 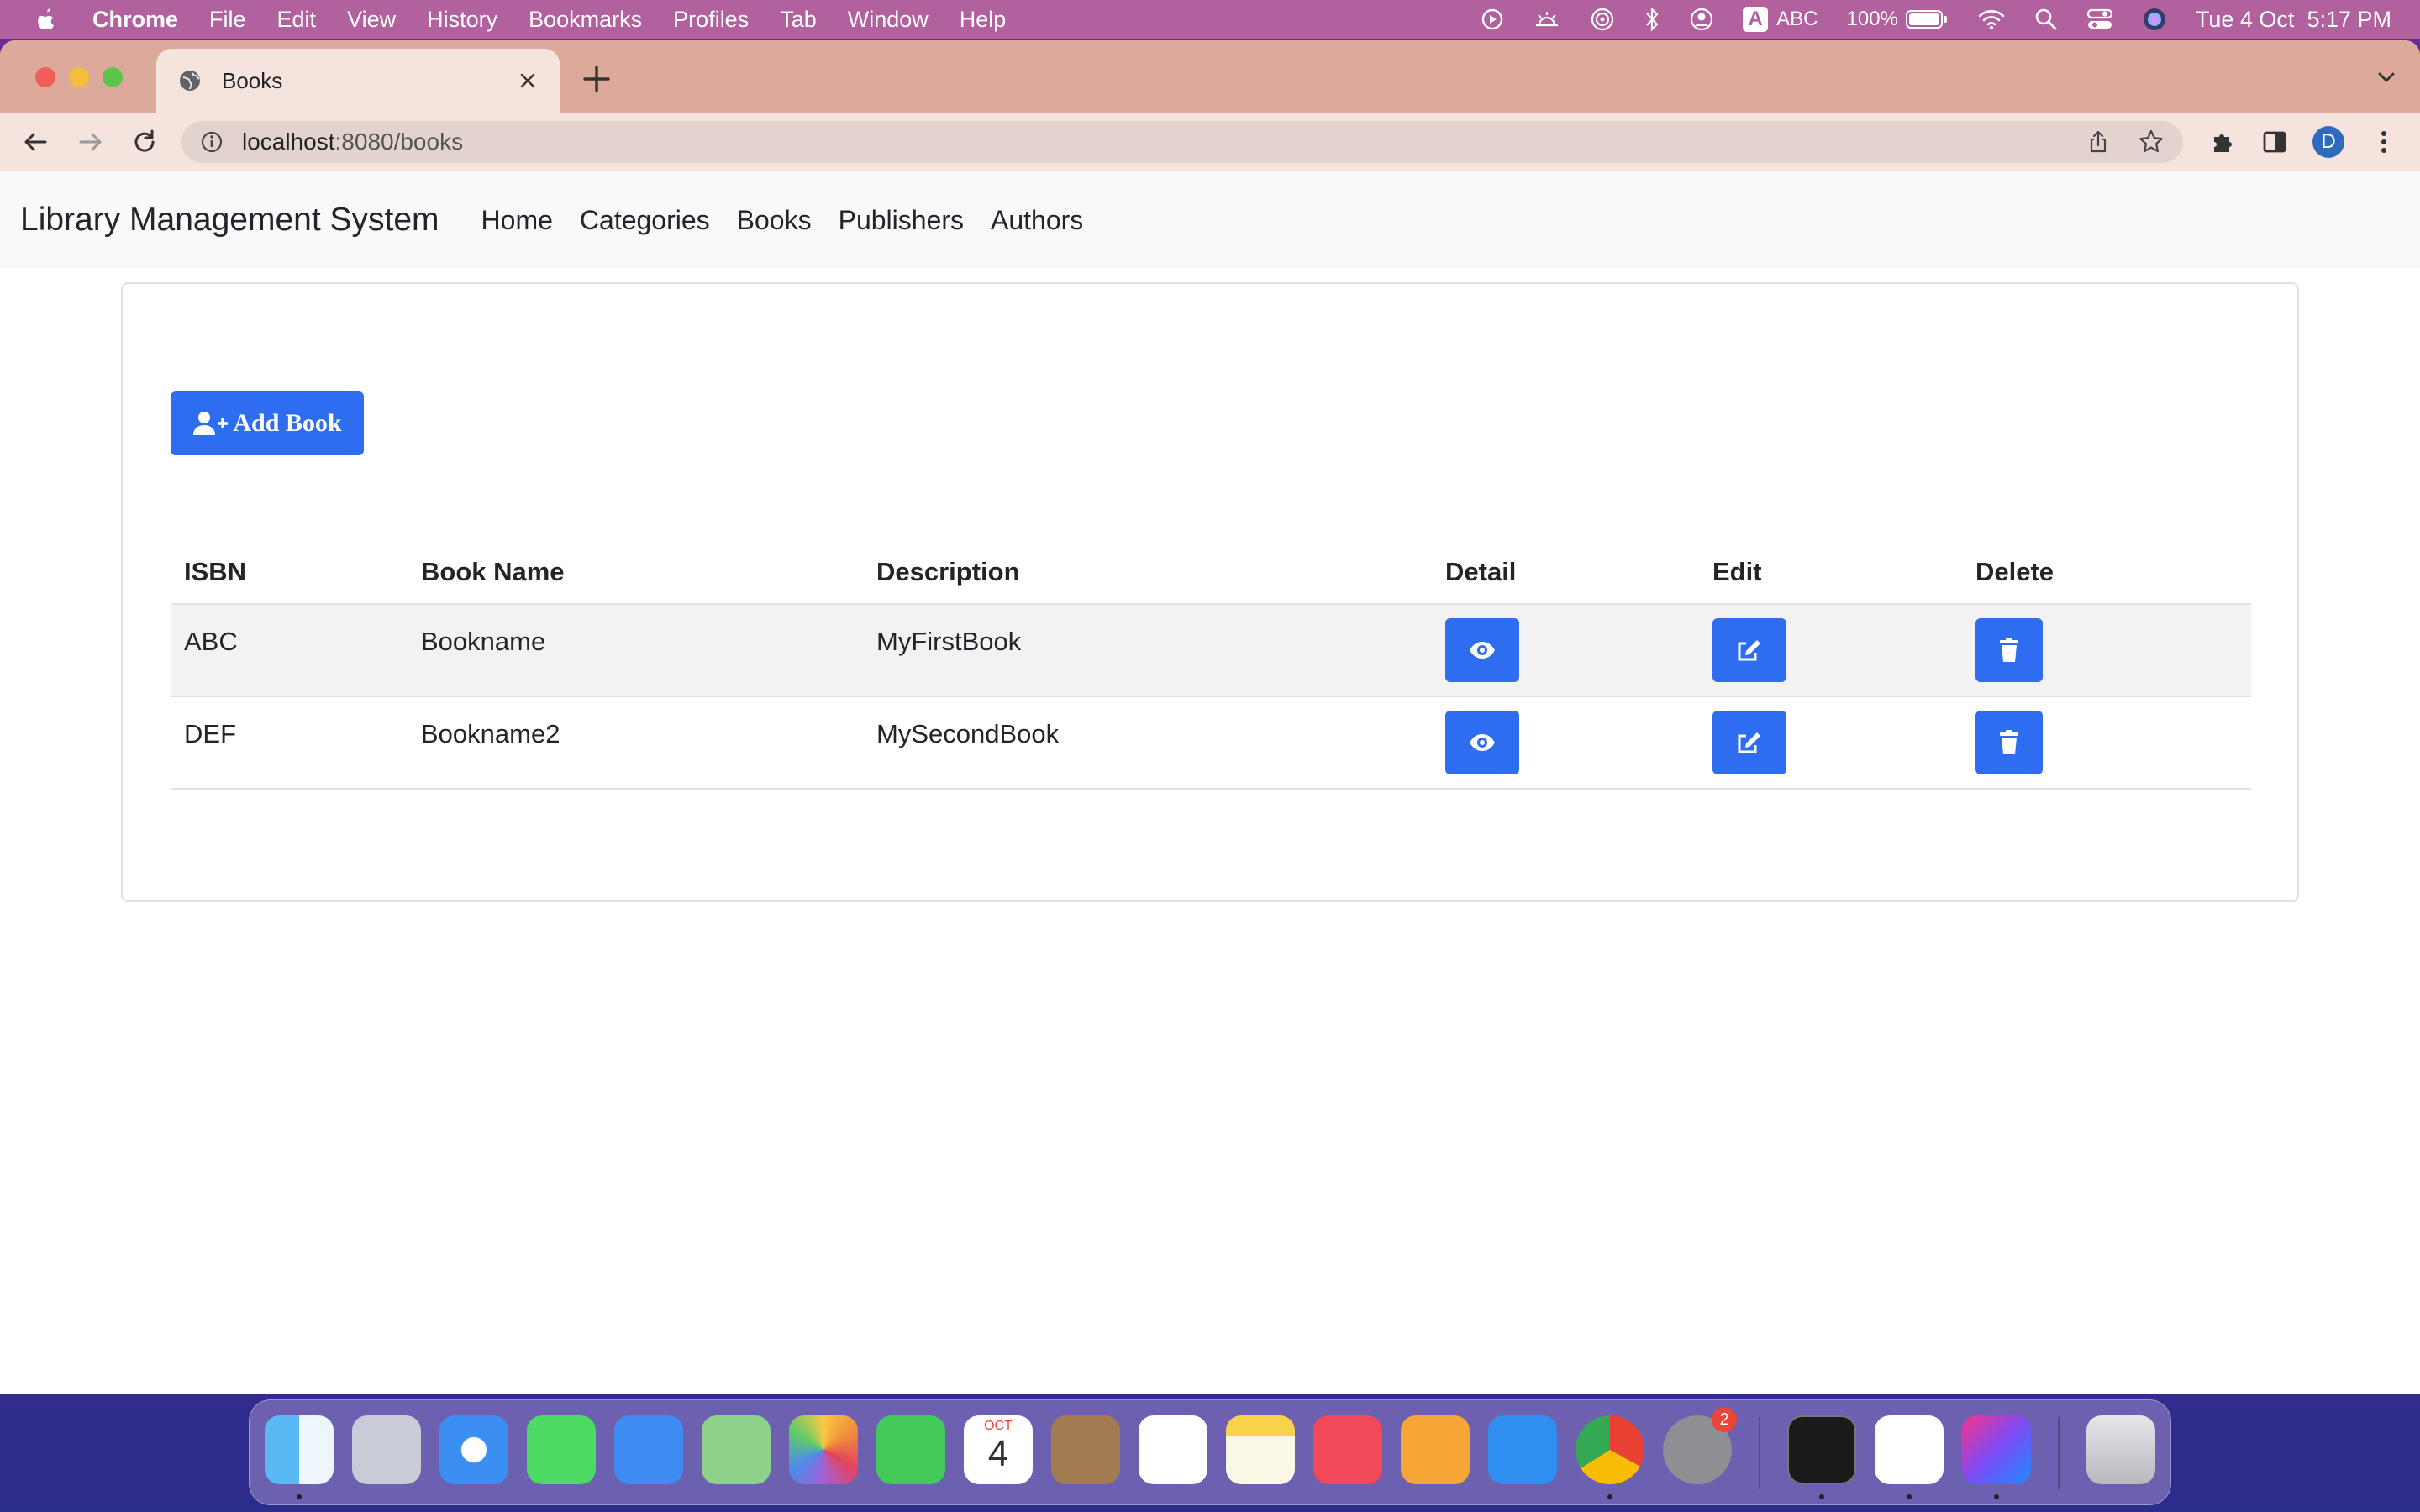 What do you see at coordinates (561, 1449) in the screenshot?
I see `messages-icon` at bounding box center [561, 1449].